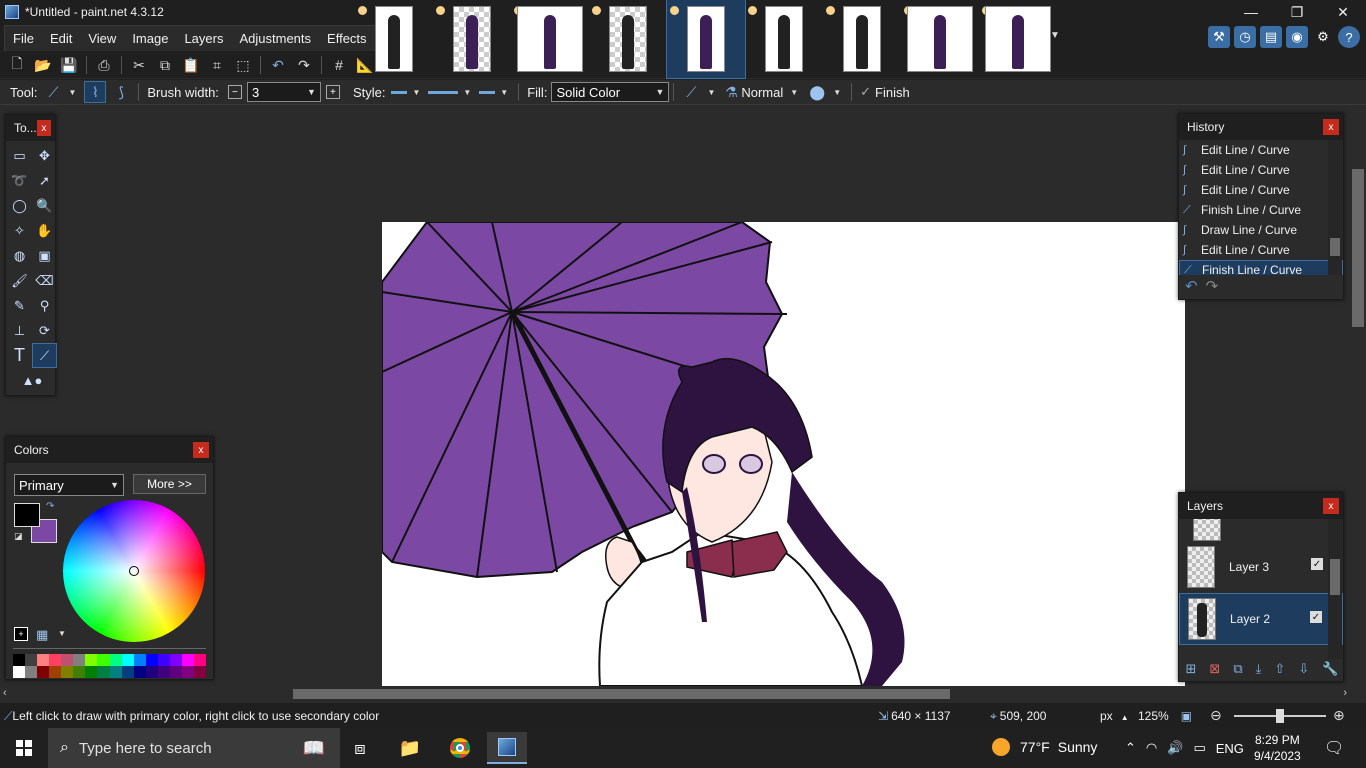 The width and height of the screenshot is (1366, 768). Describe the element at coordinates (1323, 37) in the screenshot. I see `settings-gear-icon: ⚙` at that location.